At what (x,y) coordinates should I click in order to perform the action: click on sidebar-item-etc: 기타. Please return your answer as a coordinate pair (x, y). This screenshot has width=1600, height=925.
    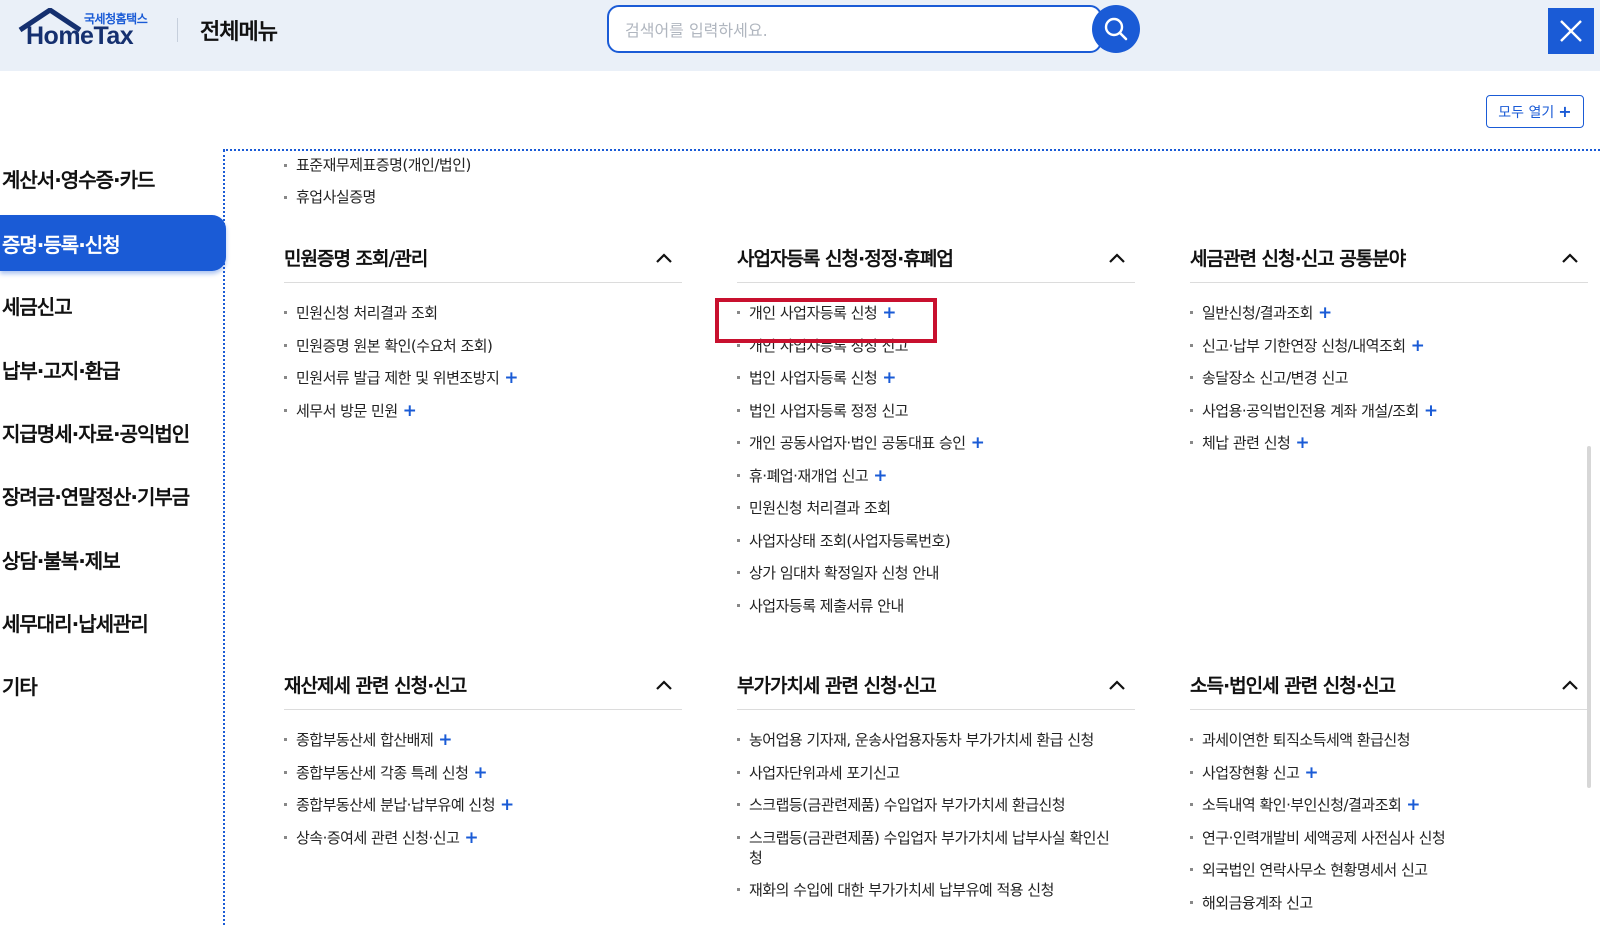
    Looking at the image, I should click on (113, 685).